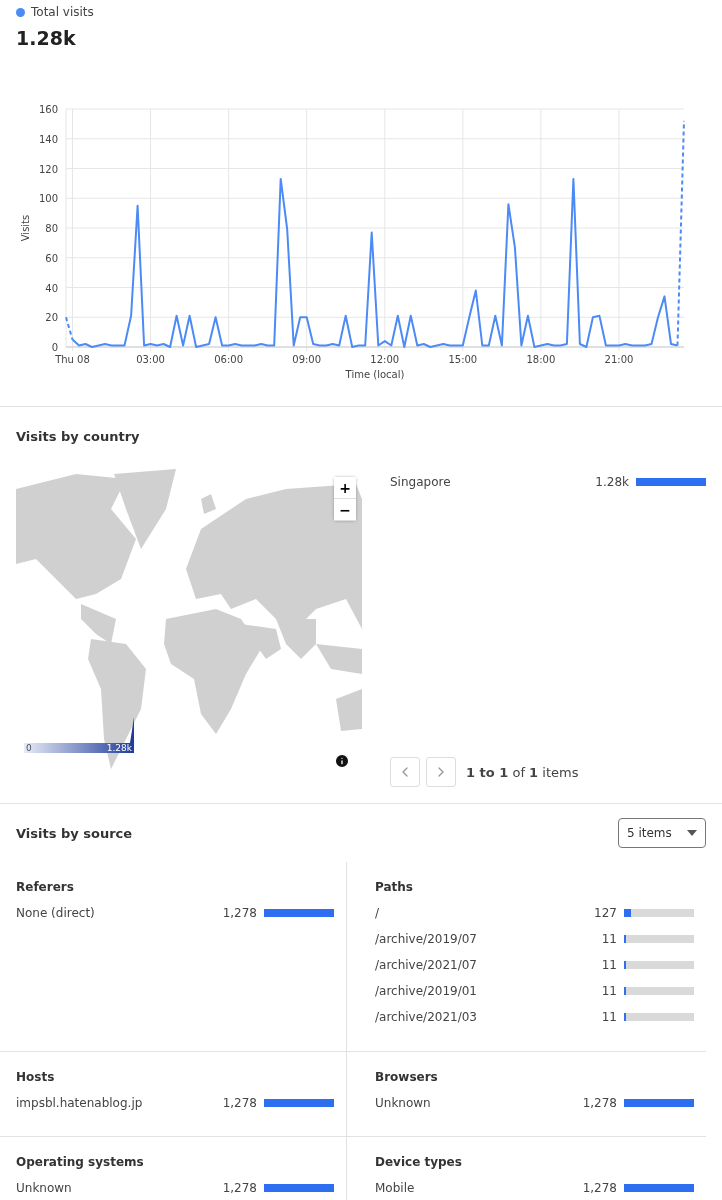 This screenshot has width=722, height=1200. Describe the element at coordinates (45, 887) in the screenshot. I see `group-title: Referers` at that location.